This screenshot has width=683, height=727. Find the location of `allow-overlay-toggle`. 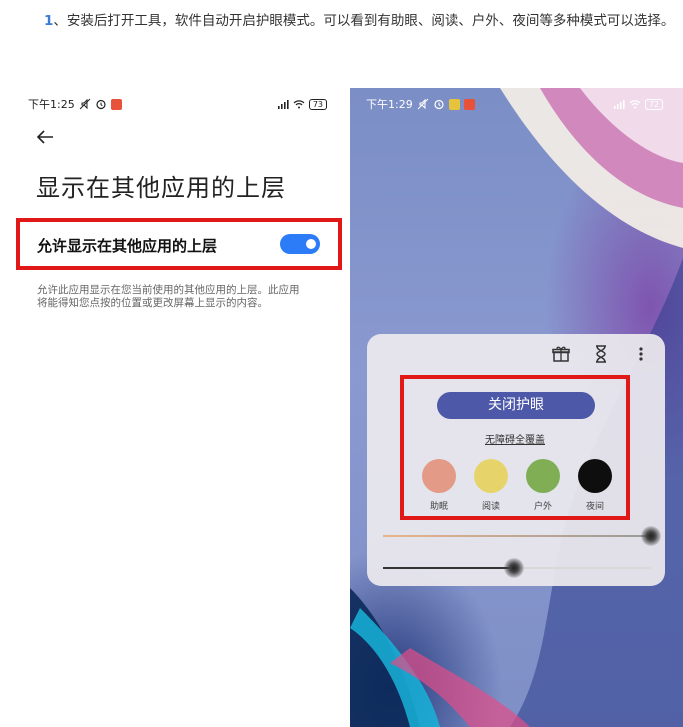

allow-overlay-toggle is located at coordinates (300, 244).